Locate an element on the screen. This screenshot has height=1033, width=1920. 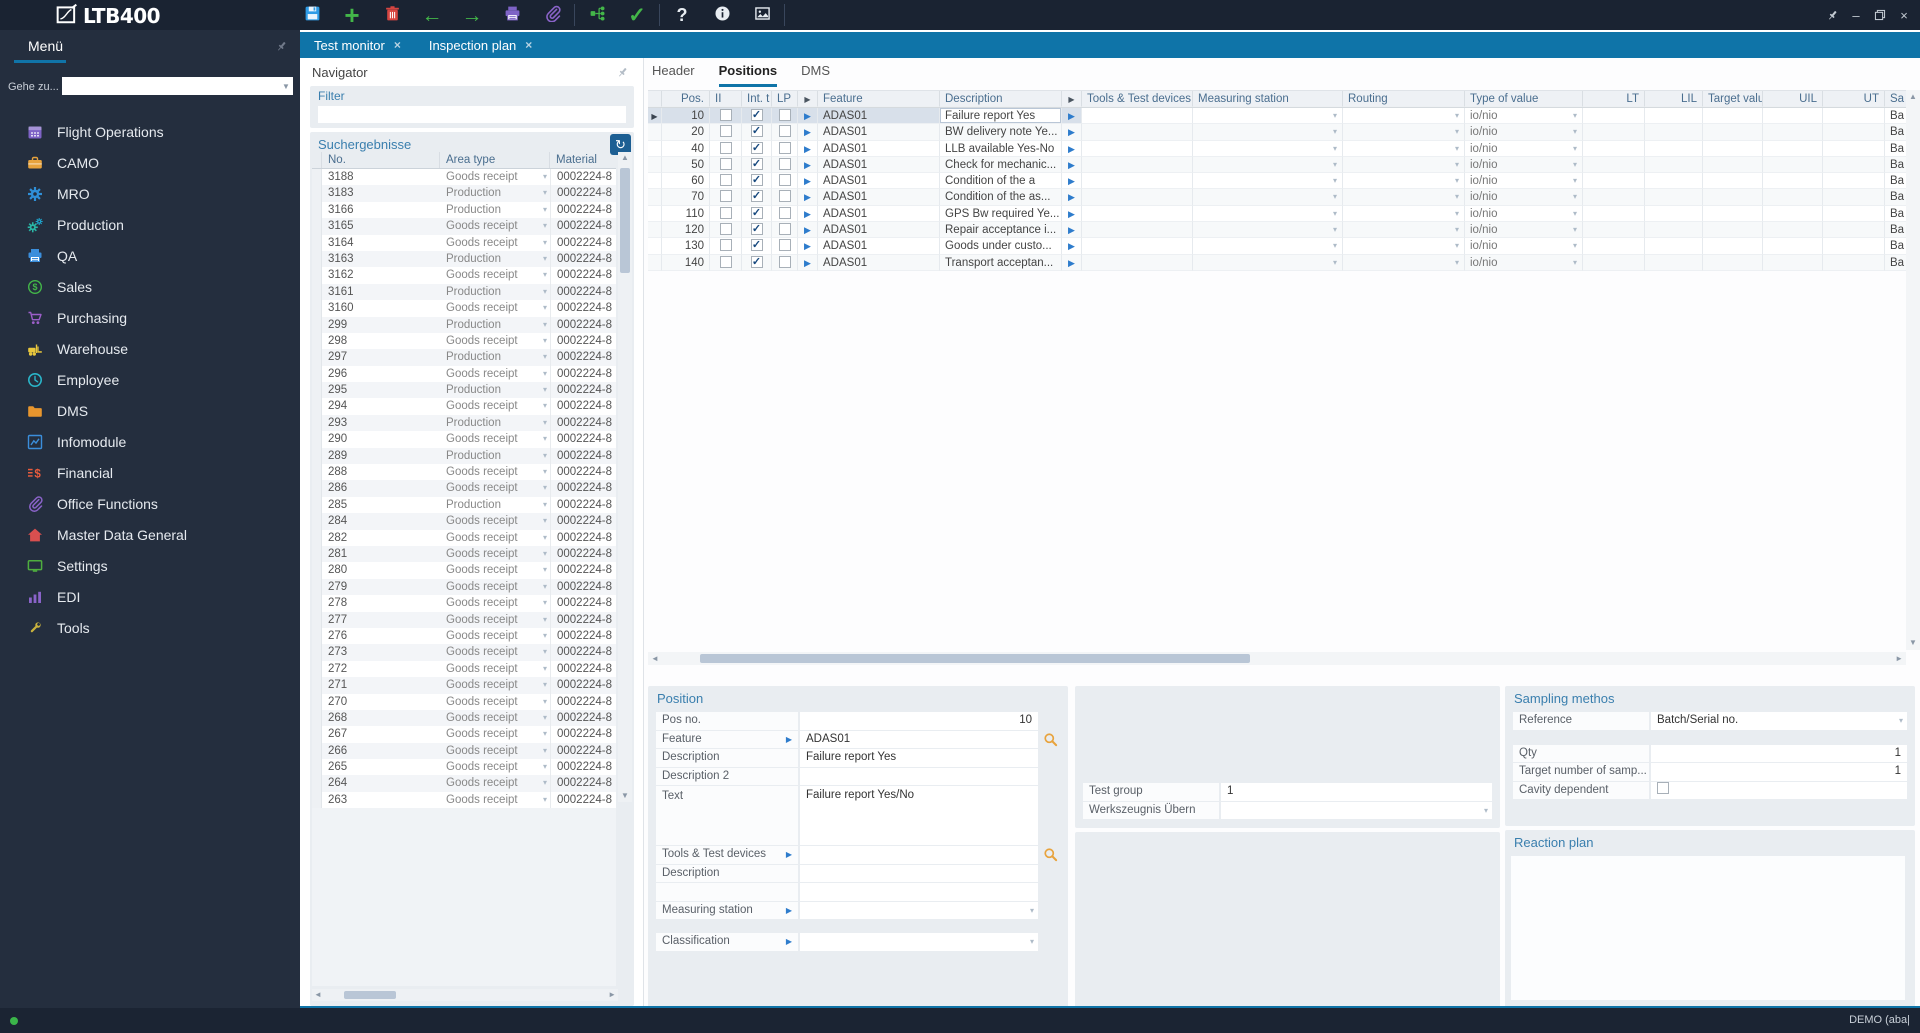
field-value-pos-no: 10 is located at coordinates (919, 721).